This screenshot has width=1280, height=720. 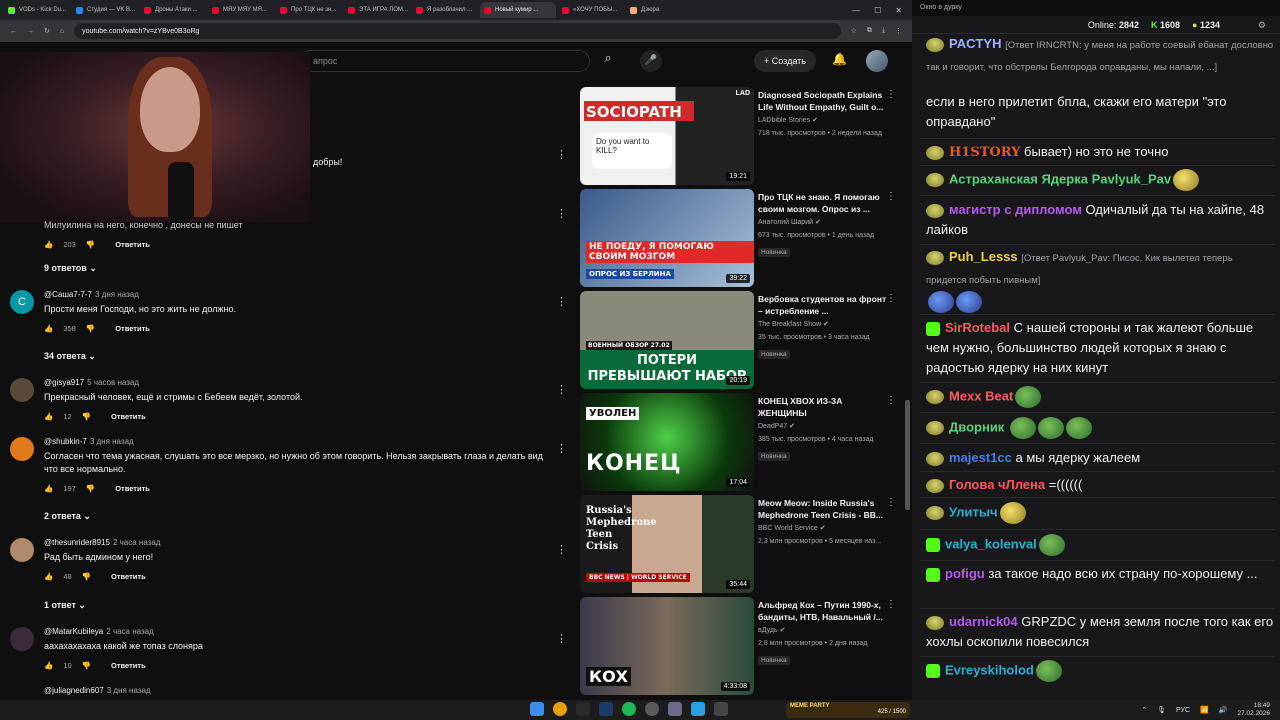 What do you see at coordinates (74, 690) in the screenshot?
I see `comment-author: @juliagnedin607` at bounding box center [74, 690].